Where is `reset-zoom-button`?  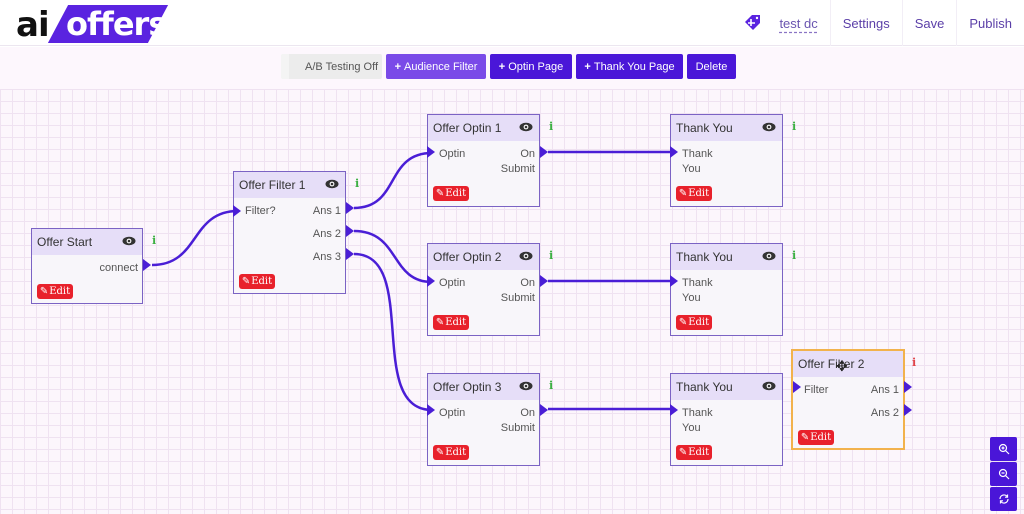 reset-zoom-button is located at coordinates (1003, 499).